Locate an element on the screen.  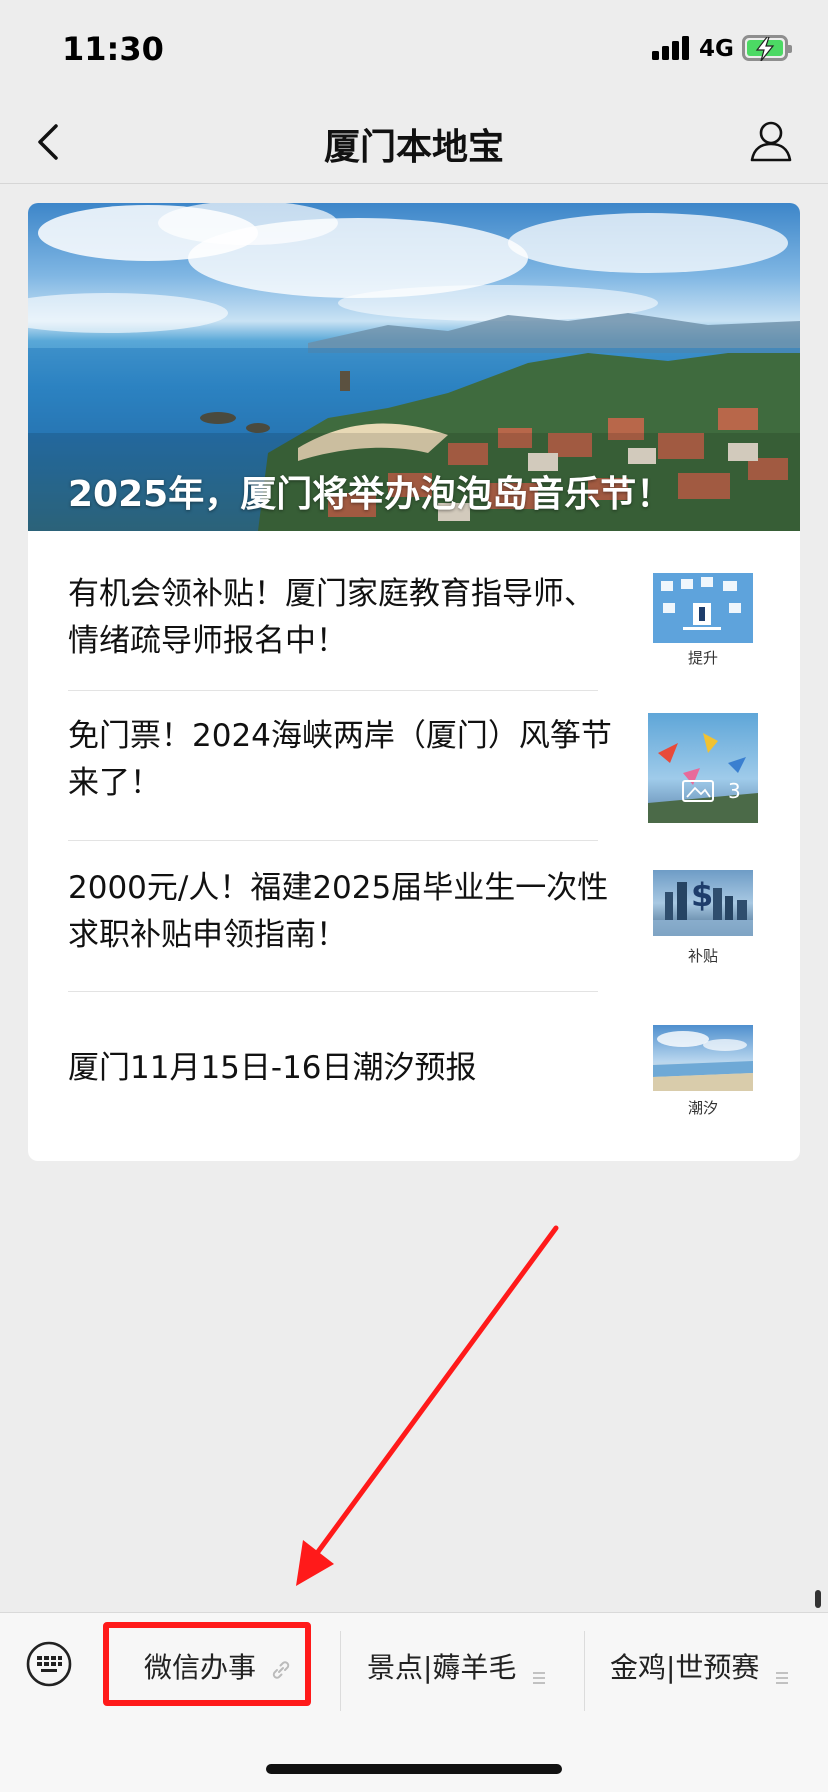
article-thumbnail: $ is located at coordinates (703, 903).